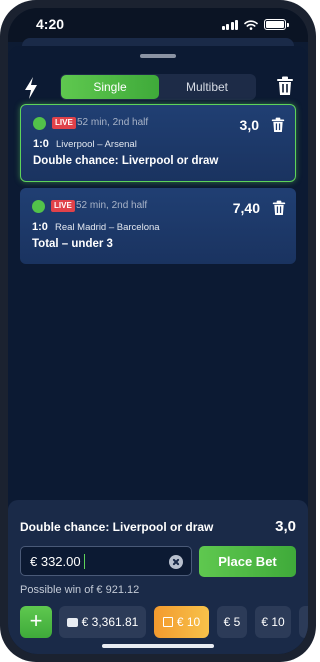 This screenshot has width=320, height=662. I want to click on quick-amount-chip: € 5, so click(232, 622).